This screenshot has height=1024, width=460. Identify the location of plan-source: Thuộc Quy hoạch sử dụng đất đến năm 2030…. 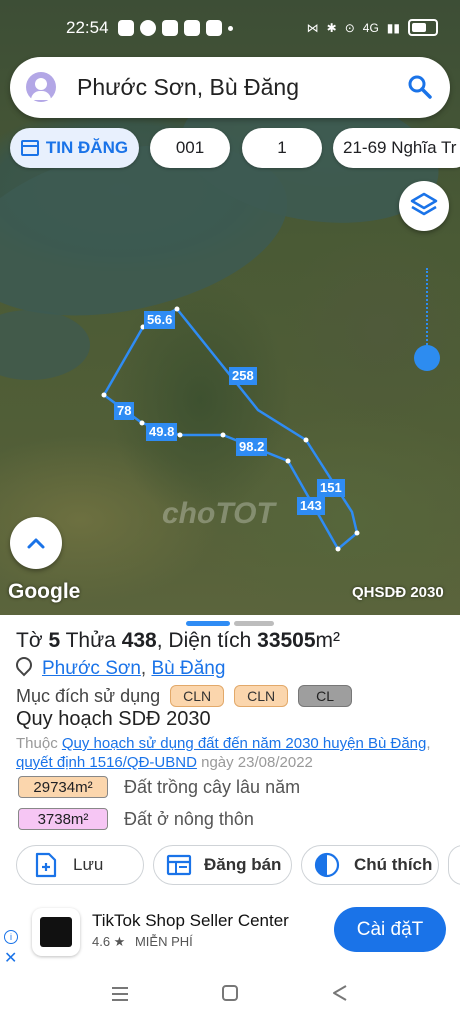
(226, 753).